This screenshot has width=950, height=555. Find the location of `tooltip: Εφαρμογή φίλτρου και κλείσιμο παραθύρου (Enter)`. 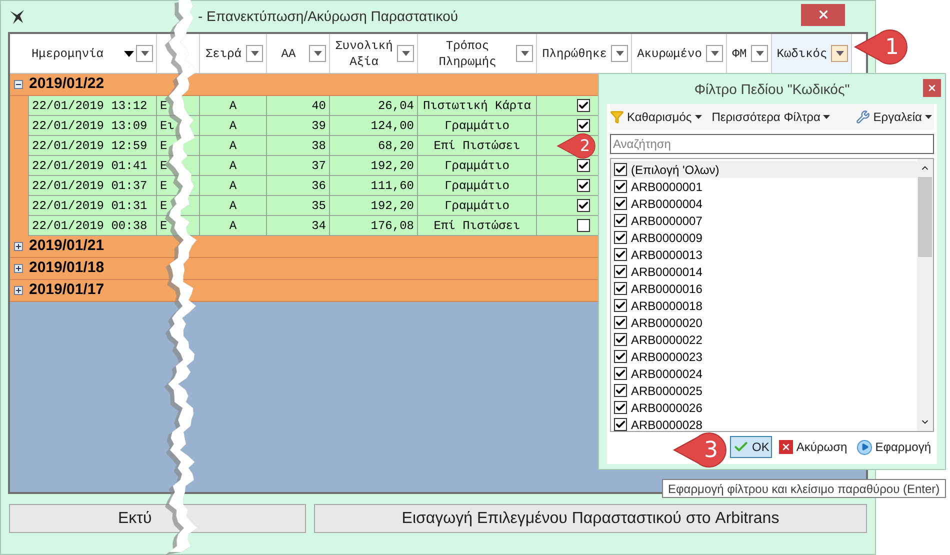

tooltip: Εφαρμογή φίλτρου και κλείσιμο παραθύρου (Enter) is located at coordinates (804, 488).